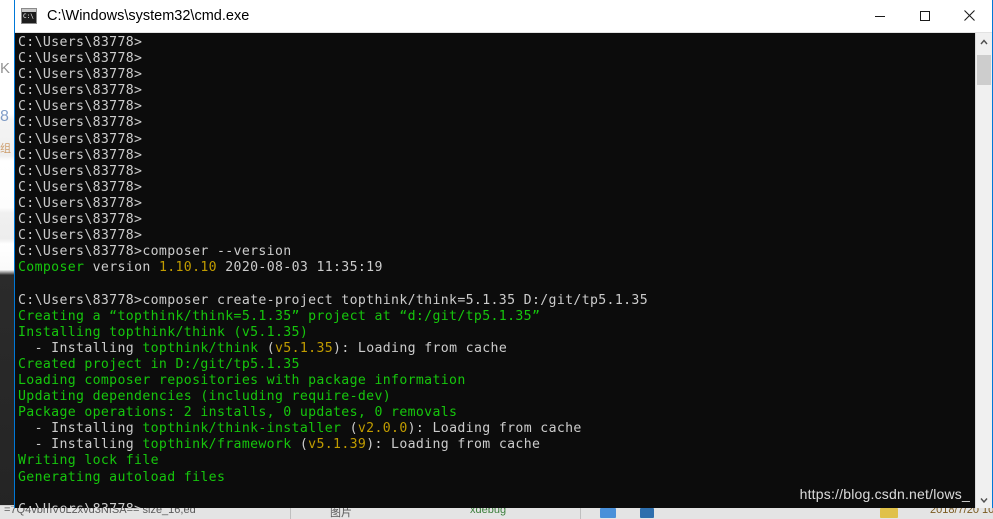  I want to click on console-text: 2020-08-03 11:35:19, so click(299, 268).